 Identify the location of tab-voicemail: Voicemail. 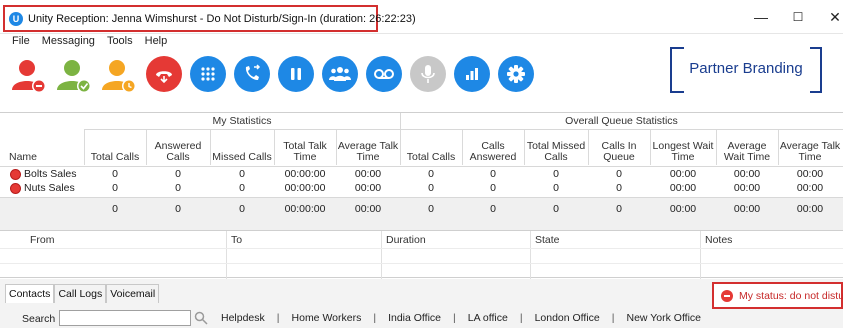
(133, 293).